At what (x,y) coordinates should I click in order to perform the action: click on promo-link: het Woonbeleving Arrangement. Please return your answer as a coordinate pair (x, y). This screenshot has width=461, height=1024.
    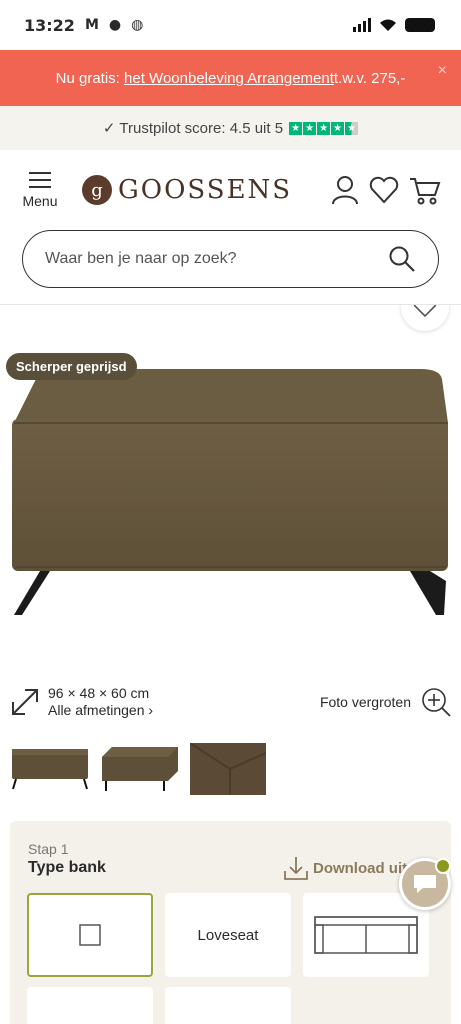
    Looking at the image, I should click on (229, 78).